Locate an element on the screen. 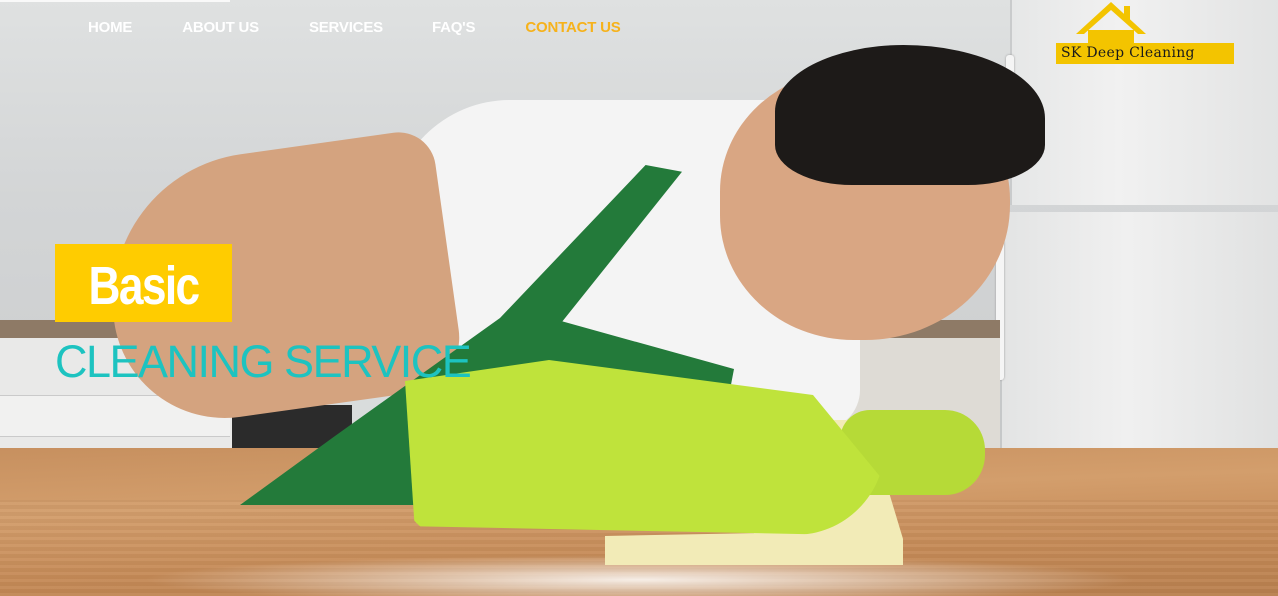  hero-subtitle: CLEANING SERVICE is located at coordinates (263, 361).